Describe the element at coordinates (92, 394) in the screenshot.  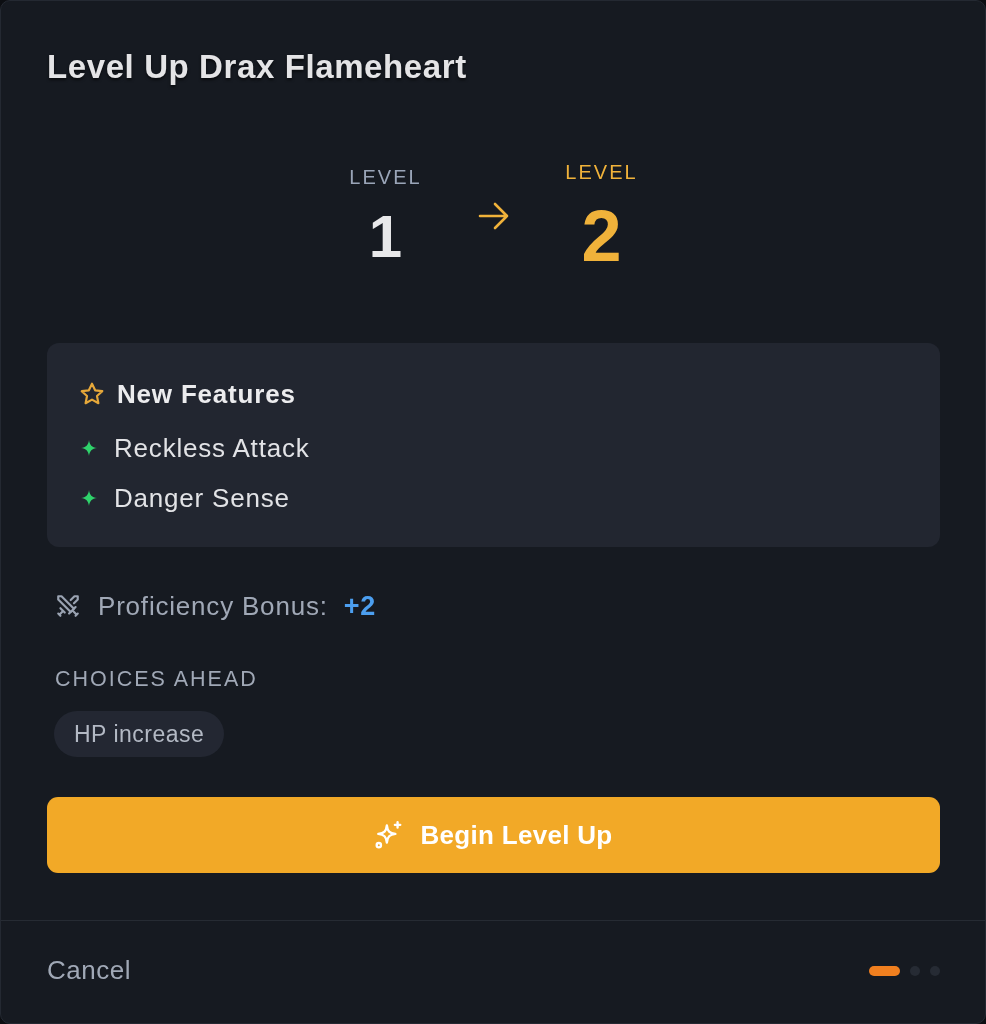
I see `star-icon` at that location.